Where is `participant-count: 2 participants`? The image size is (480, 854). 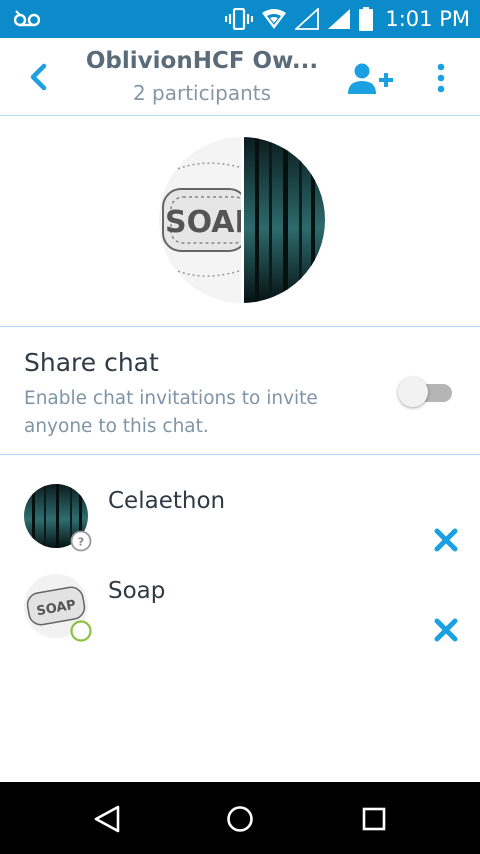
participant-count: 2 participants is located at coordinates (202, 93).